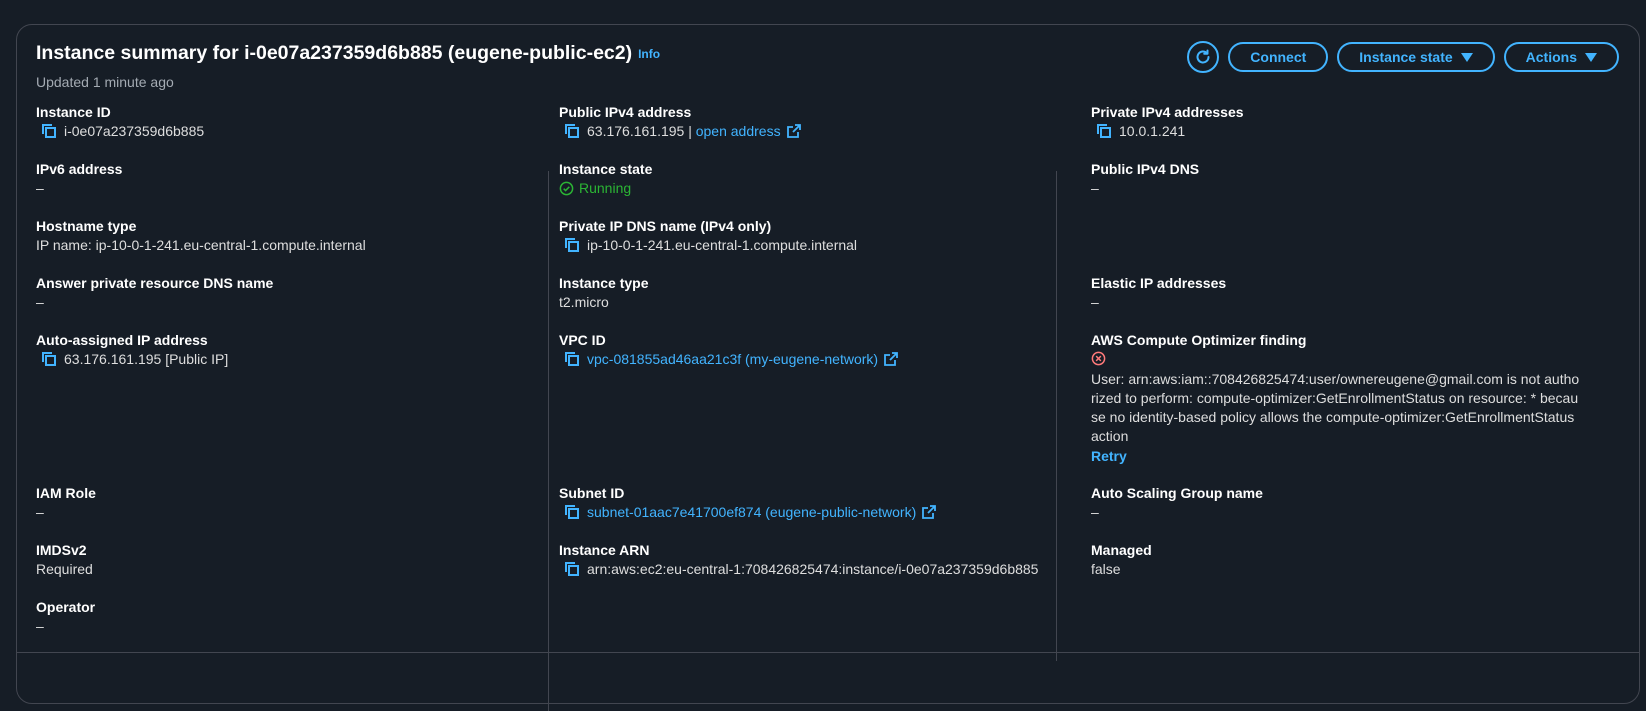 This screenshot has width=1646, height=711. I want to click on info-link: Info, so click(649, 54).